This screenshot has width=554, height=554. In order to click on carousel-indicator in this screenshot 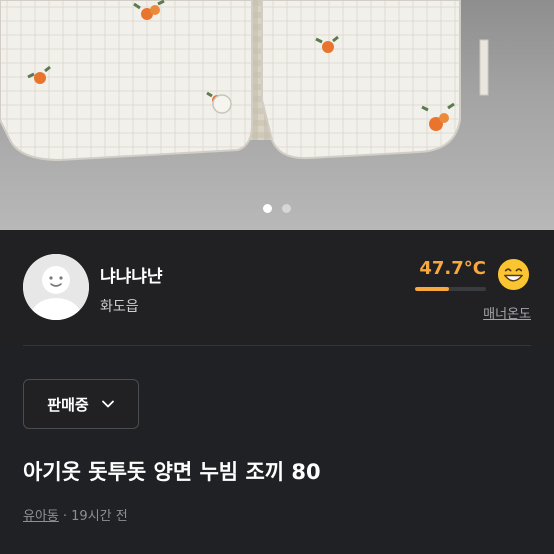, I will do `click(277, 208)`.